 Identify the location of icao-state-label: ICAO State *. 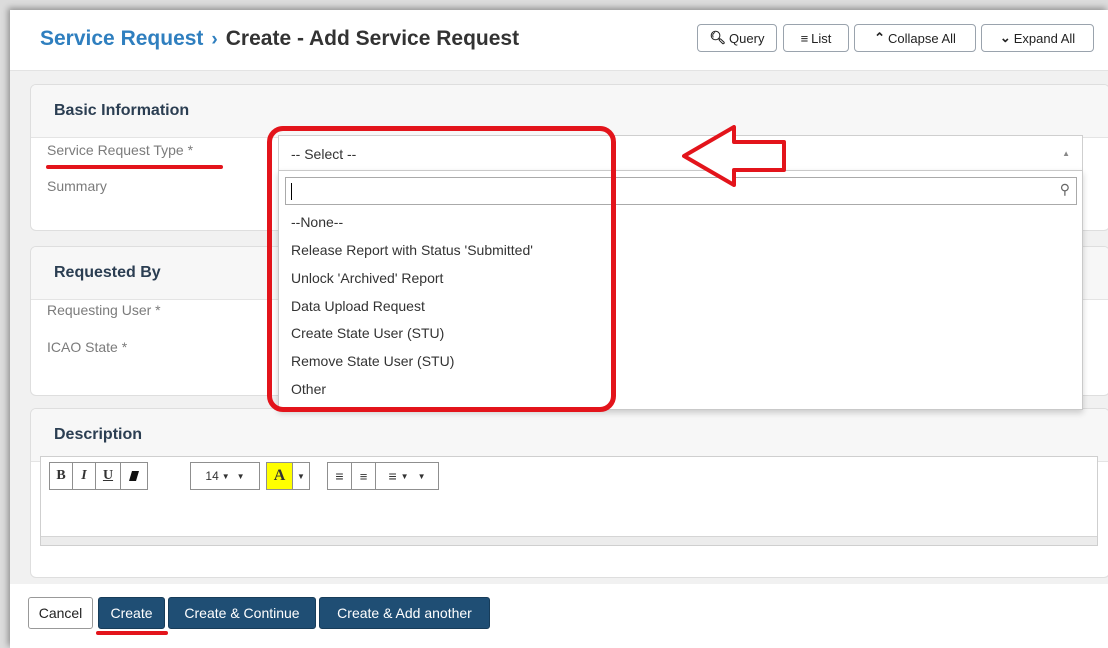
(87, 347).